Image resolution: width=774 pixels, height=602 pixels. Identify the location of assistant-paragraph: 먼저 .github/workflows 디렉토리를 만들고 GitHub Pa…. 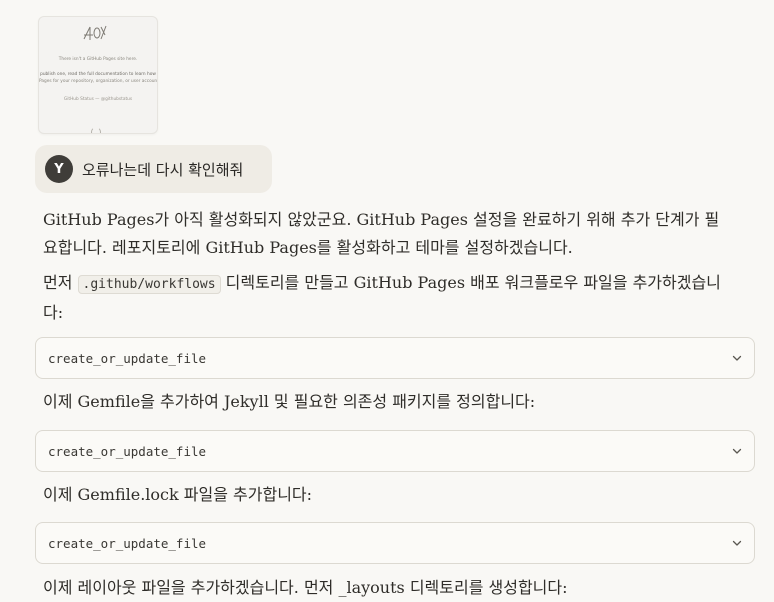
(383, 298).